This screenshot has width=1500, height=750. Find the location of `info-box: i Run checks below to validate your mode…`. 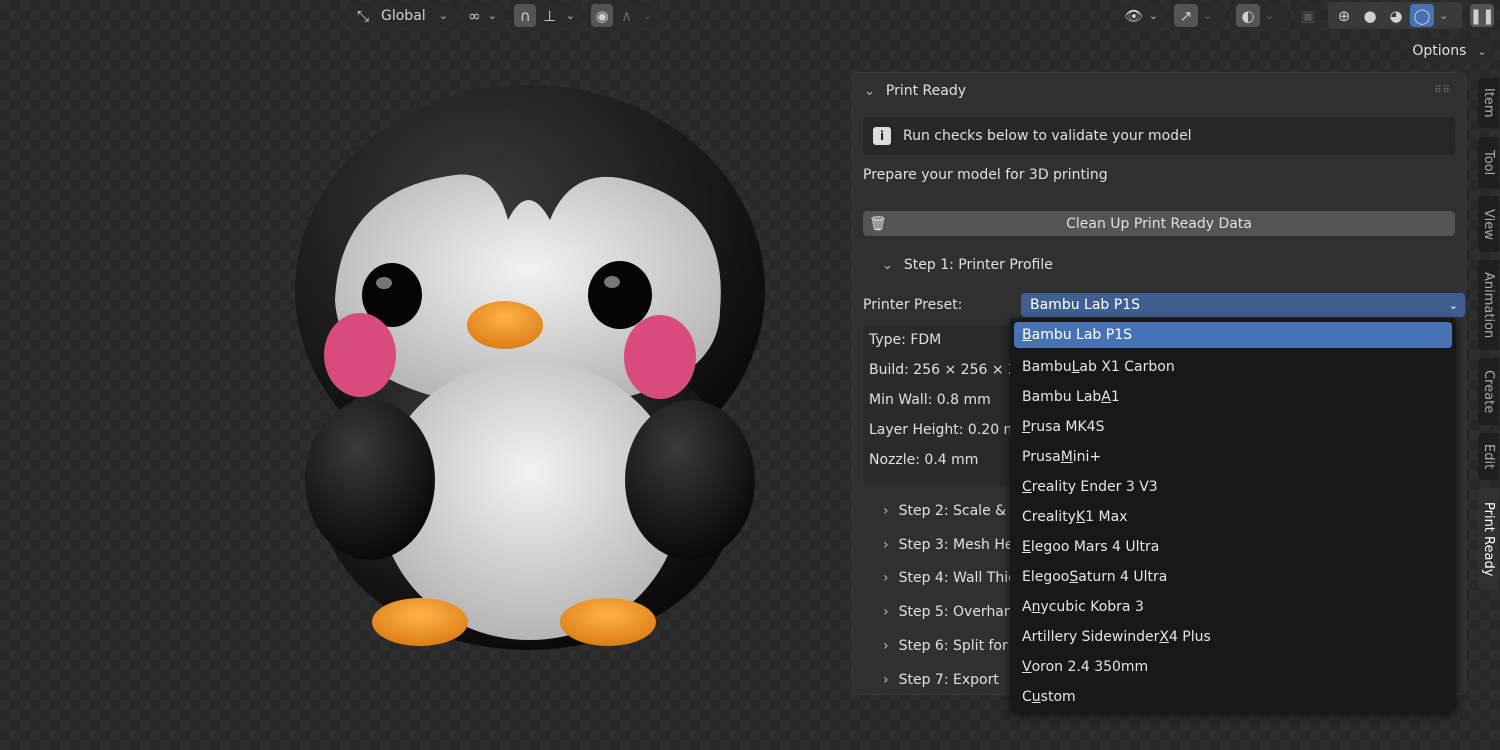

info-box: i Run checks below to validate your mode… is located at coordinates (1159, 136).